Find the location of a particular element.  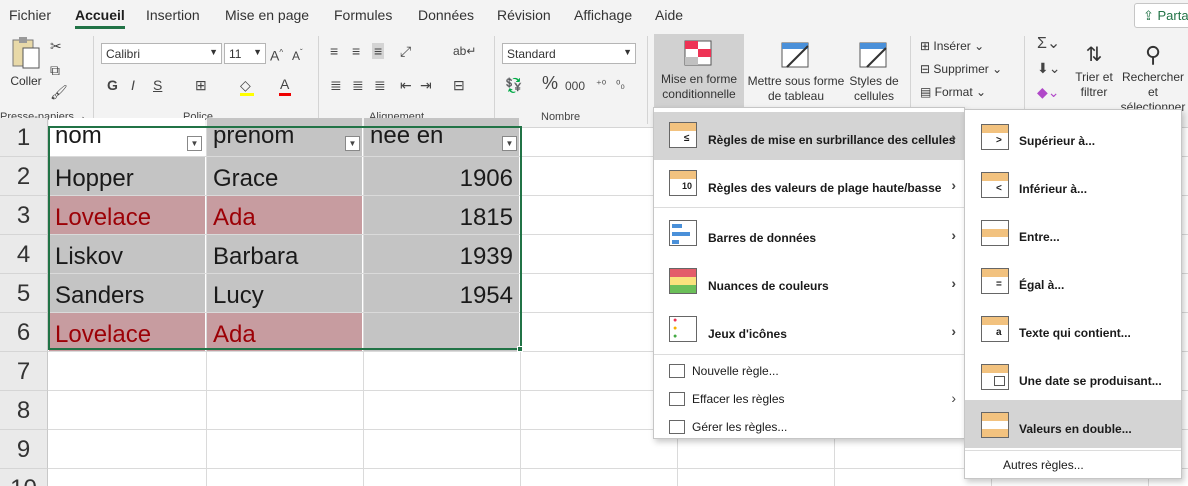

menu-item-data-bars: Barres de données › is located at coordinates (809, 234).